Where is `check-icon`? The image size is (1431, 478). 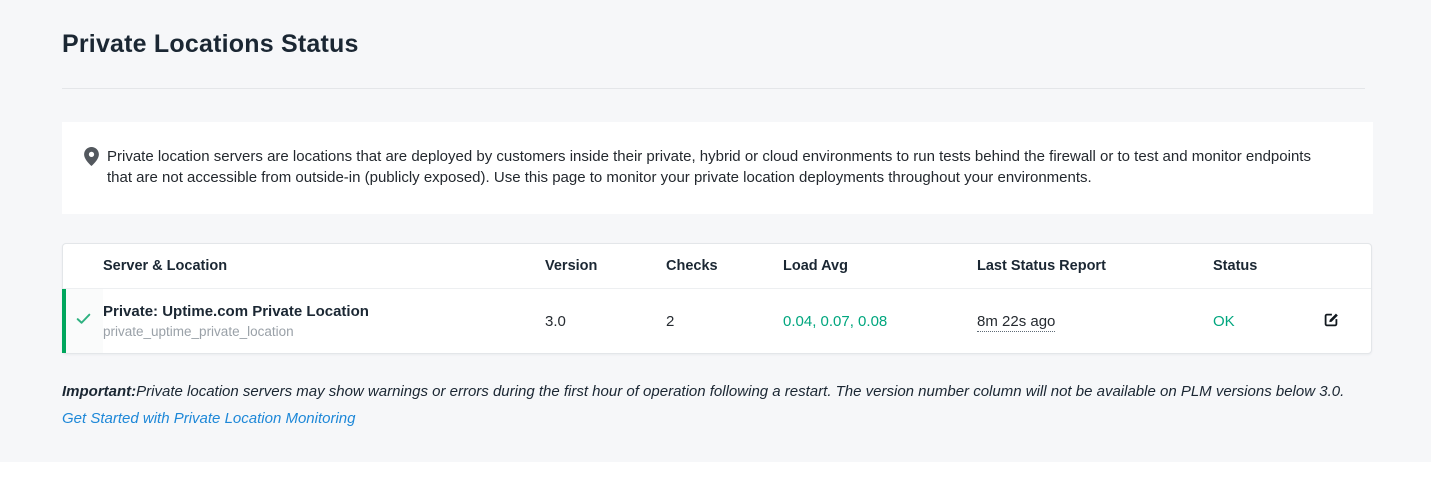 check-icon is located at coordinates (83, 321).